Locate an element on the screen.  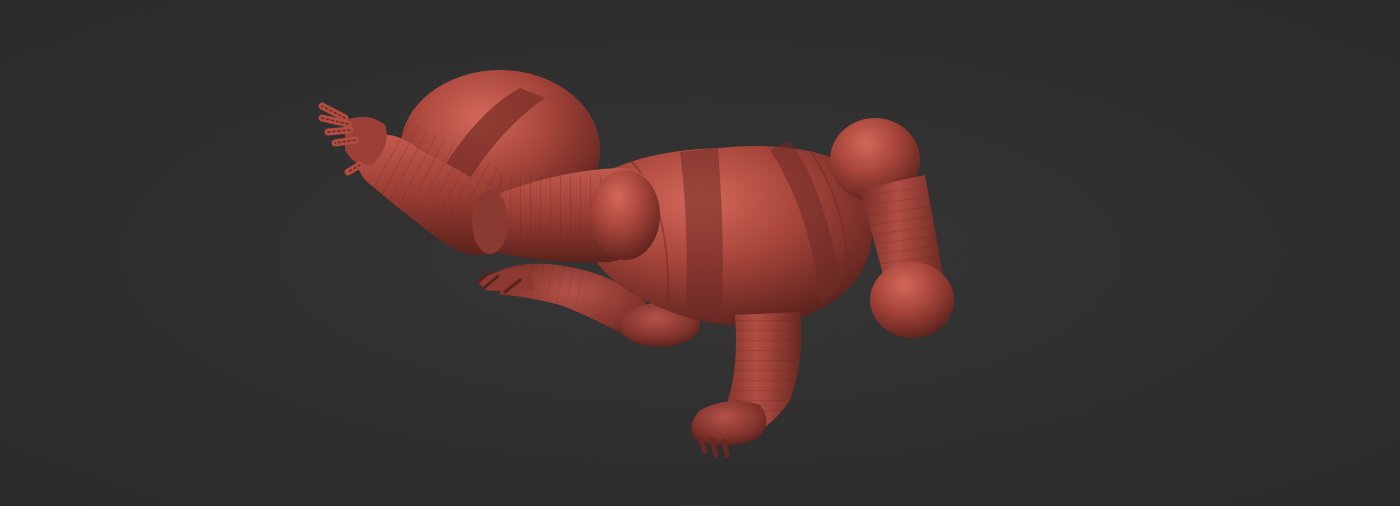
front-leg is located at coordinates (746, 385).